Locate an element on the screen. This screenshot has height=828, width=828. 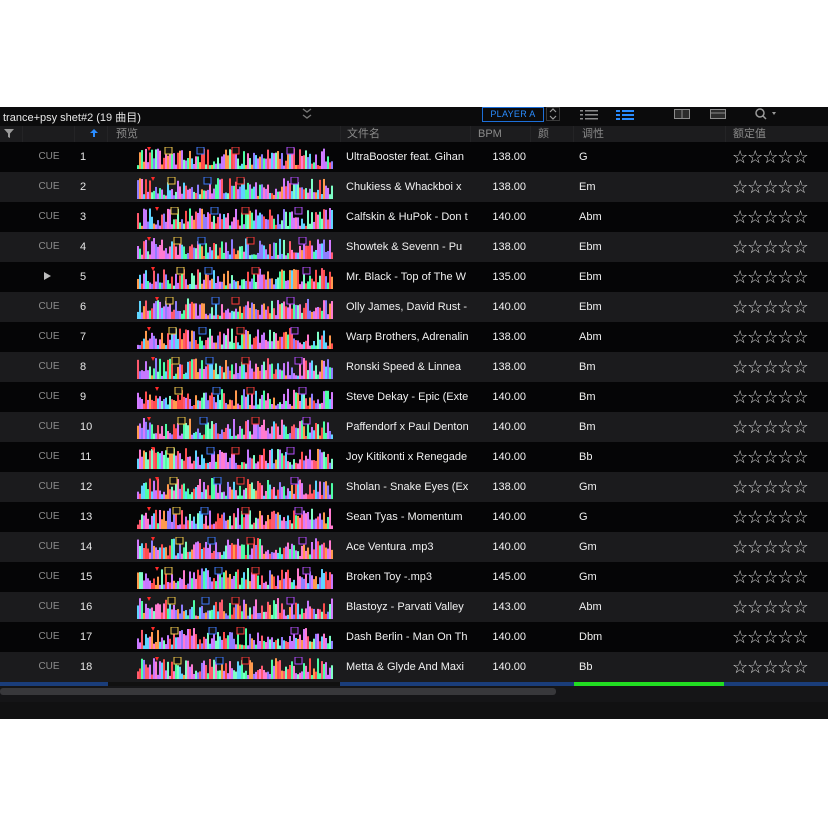
track-bpm: 140.00 is located at coordinates (509, 547).